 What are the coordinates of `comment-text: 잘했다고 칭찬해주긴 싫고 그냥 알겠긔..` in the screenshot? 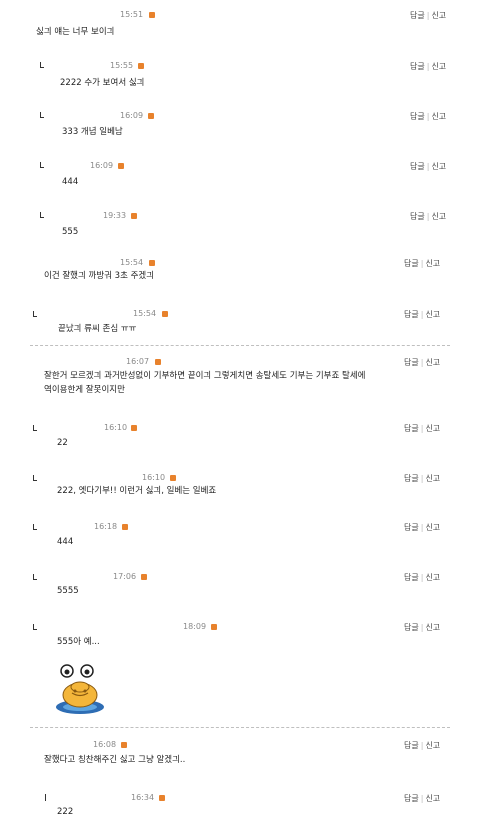 It's located at (115, 760).